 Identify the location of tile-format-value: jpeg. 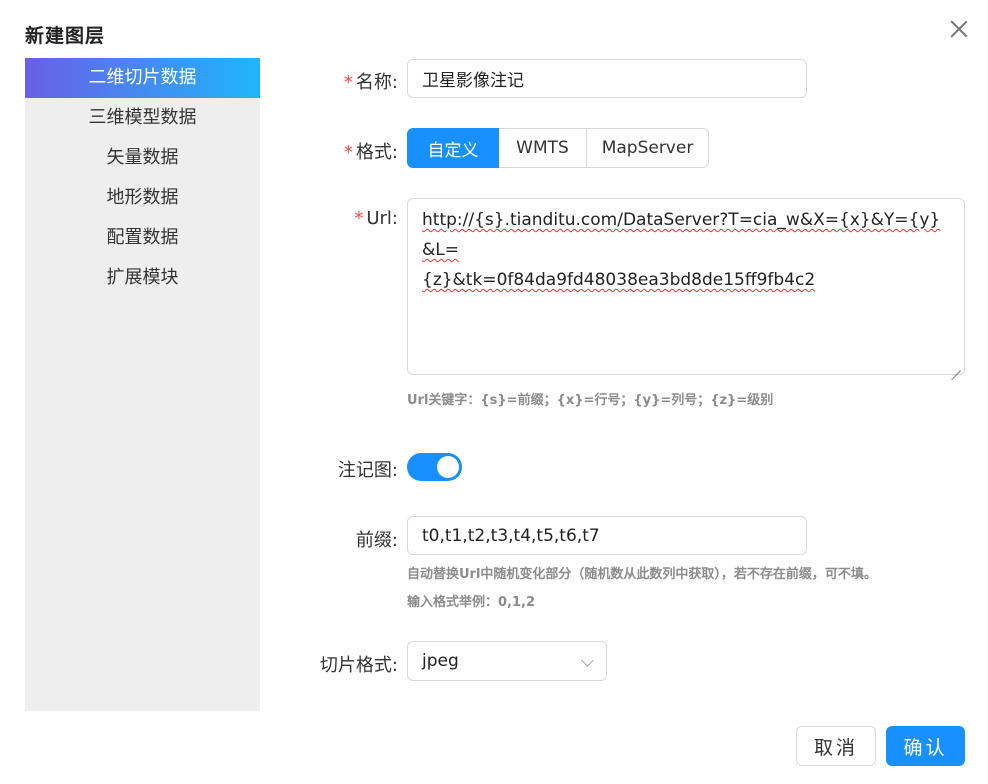
(440, 661).